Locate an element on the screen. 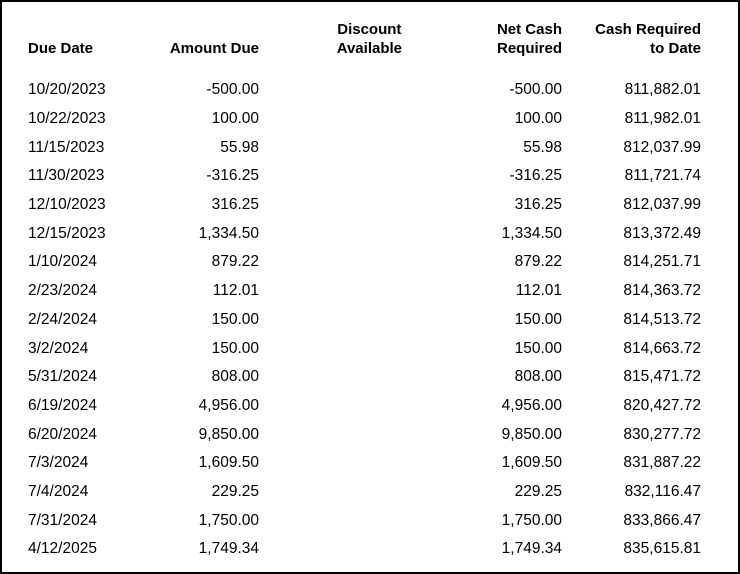 Image resolution: width=740 pixels, height=574 pixels. cell-amount-due: 112.01 is located at coordinates (235, 291).